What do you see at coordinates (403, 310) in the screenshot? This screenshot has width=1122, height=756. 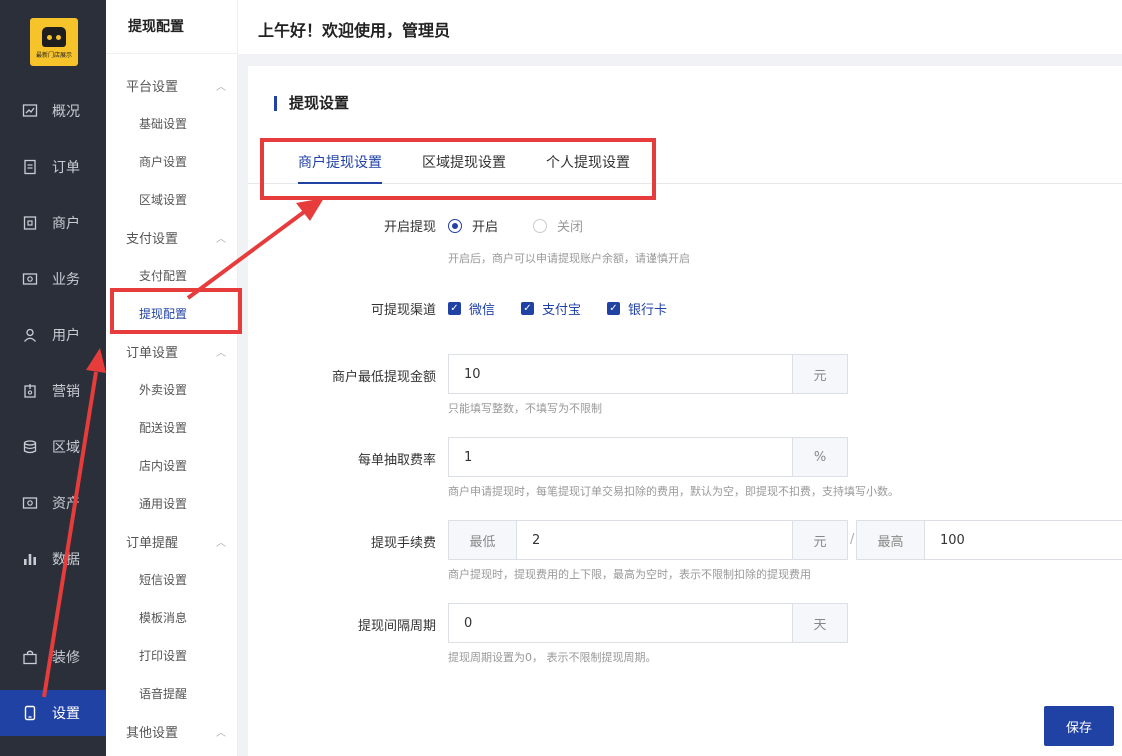 I see `channels-label: 可提现渠道` at bounding box center [403, 310].